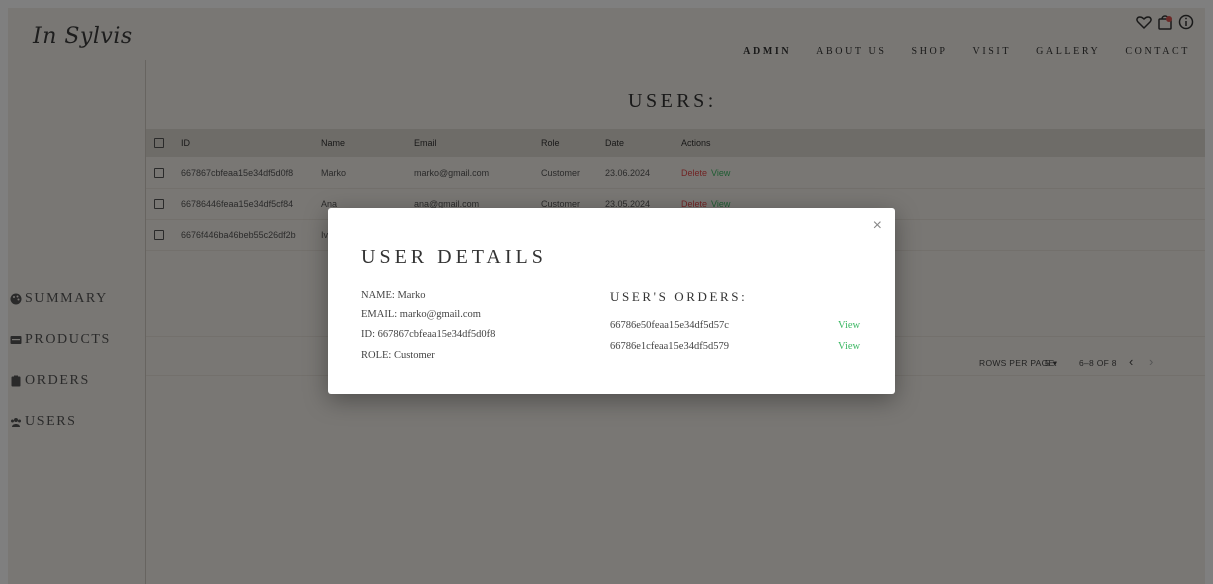  What do you see at coordinates (669, 325) in the screenshot?
I see `order-id: 66786e50feaa15e34df5d57c` at bounding box center [669, 325].